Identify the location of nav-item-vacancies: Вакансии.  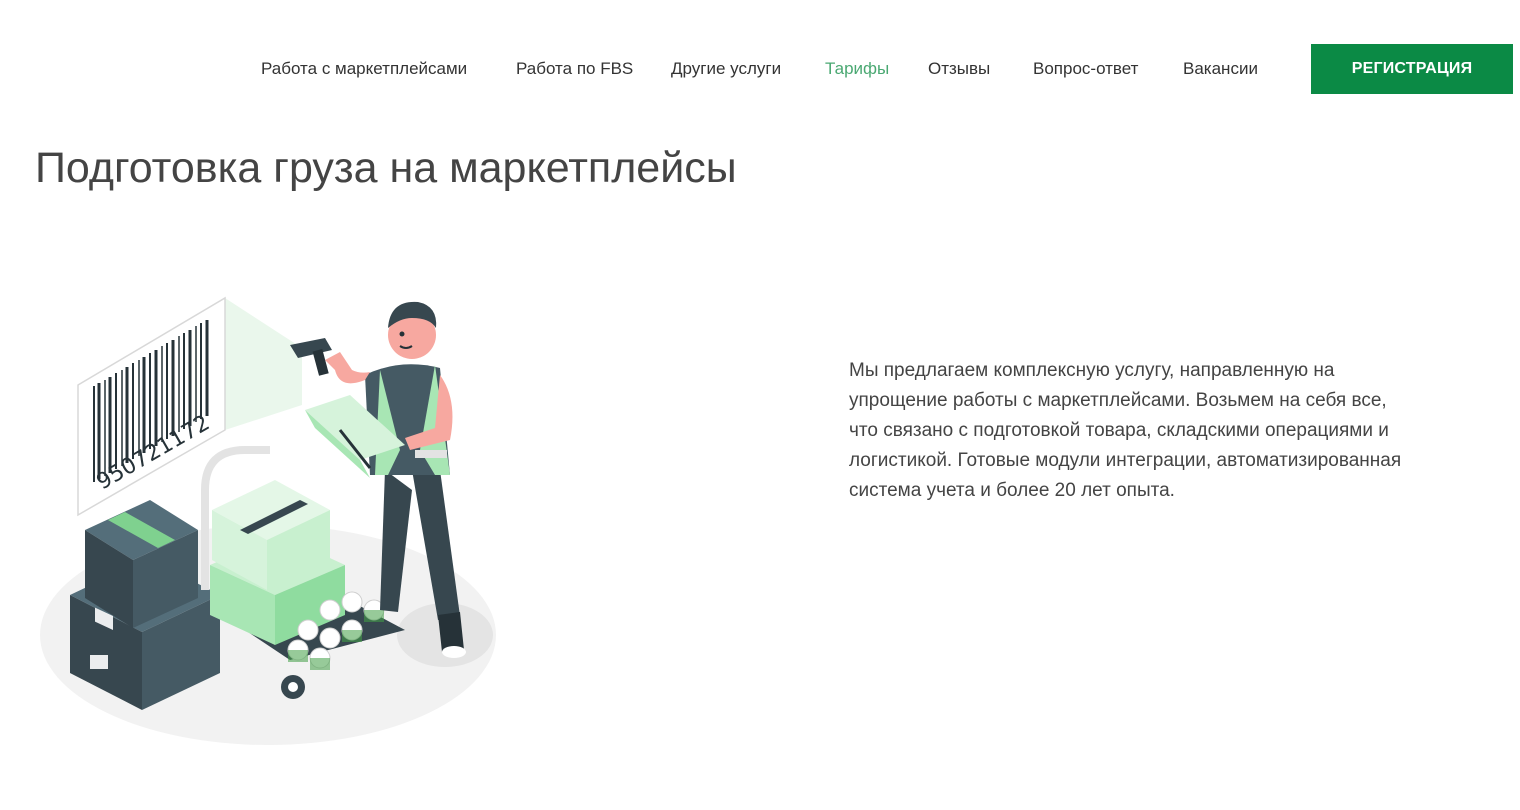
(1220, 69).